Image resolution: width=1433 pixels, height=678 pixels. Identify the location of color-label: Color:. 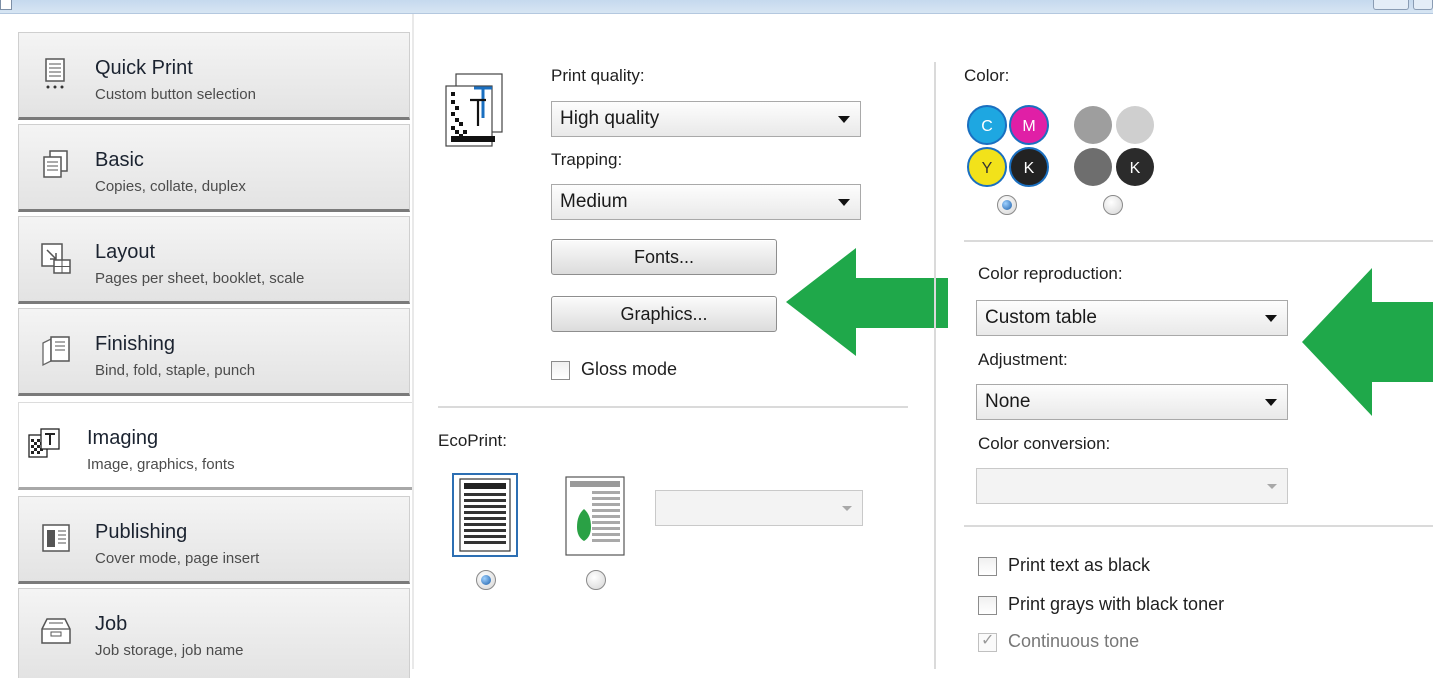
(987, 75).